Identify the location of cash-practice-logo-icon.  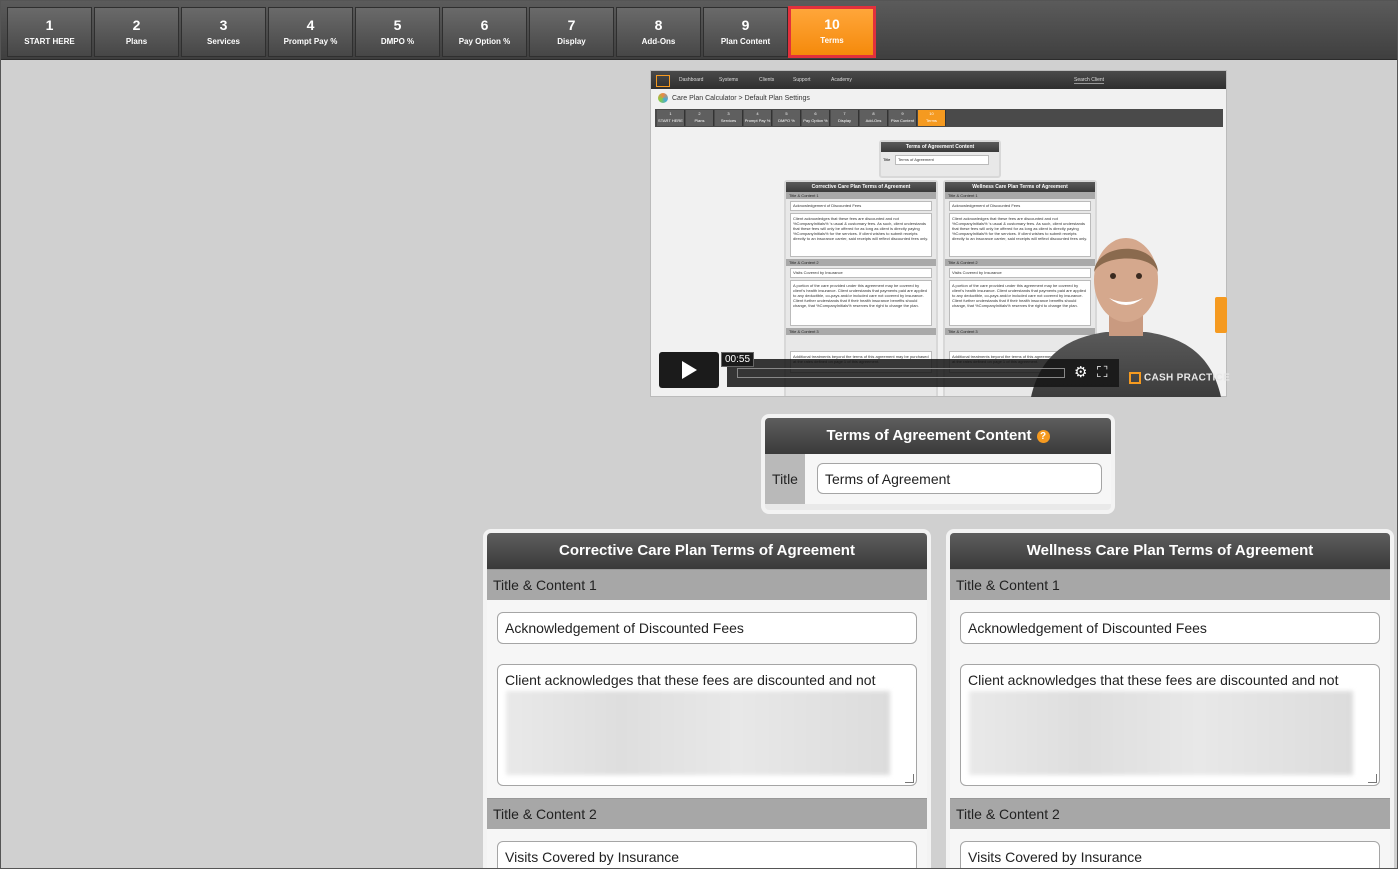
(1135, 378).